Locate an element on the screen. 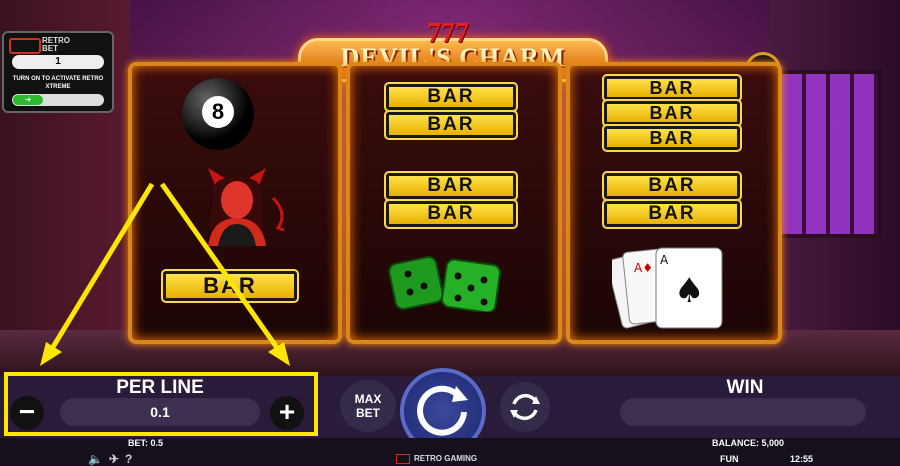  svg-text: A is located at coordinates (664, 260).